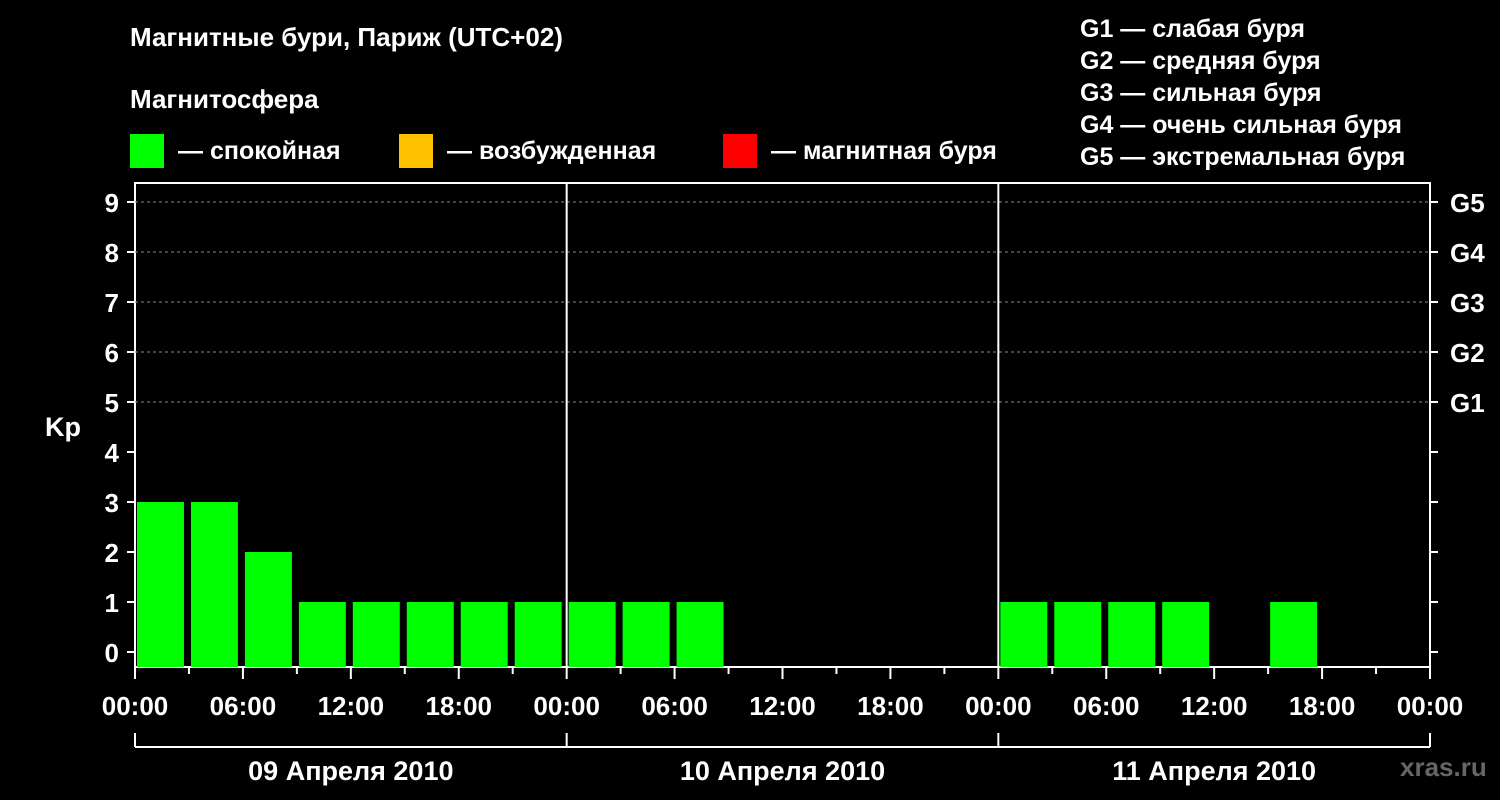 This screenshot has height=800, width=1500. Describe the element at coordinates (1467, 253) in the screenshot. I see `g-tick-label-g4: G4` at that location.